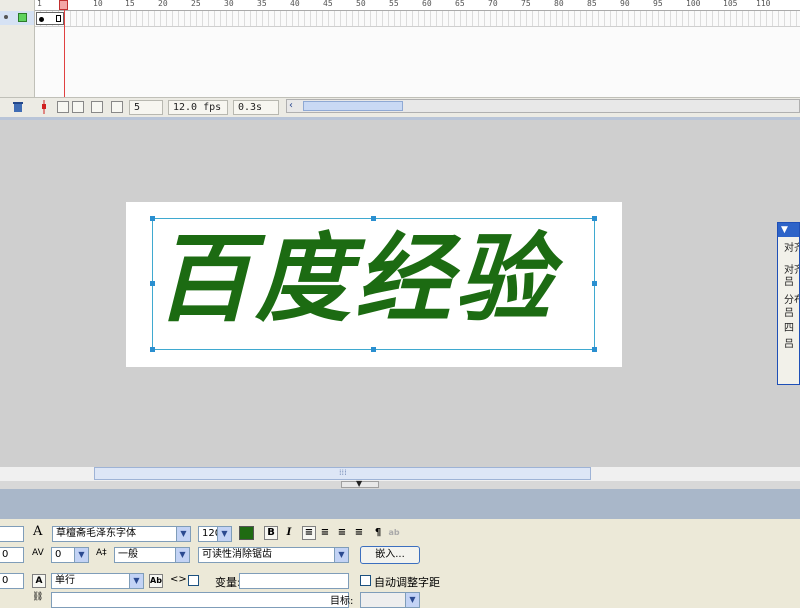 This screenshot has width=800, height=608. What do you see at coordinates (427, 4) in the screenshot?
I see `ruler-label: 60` at bounding box center [427, 4].